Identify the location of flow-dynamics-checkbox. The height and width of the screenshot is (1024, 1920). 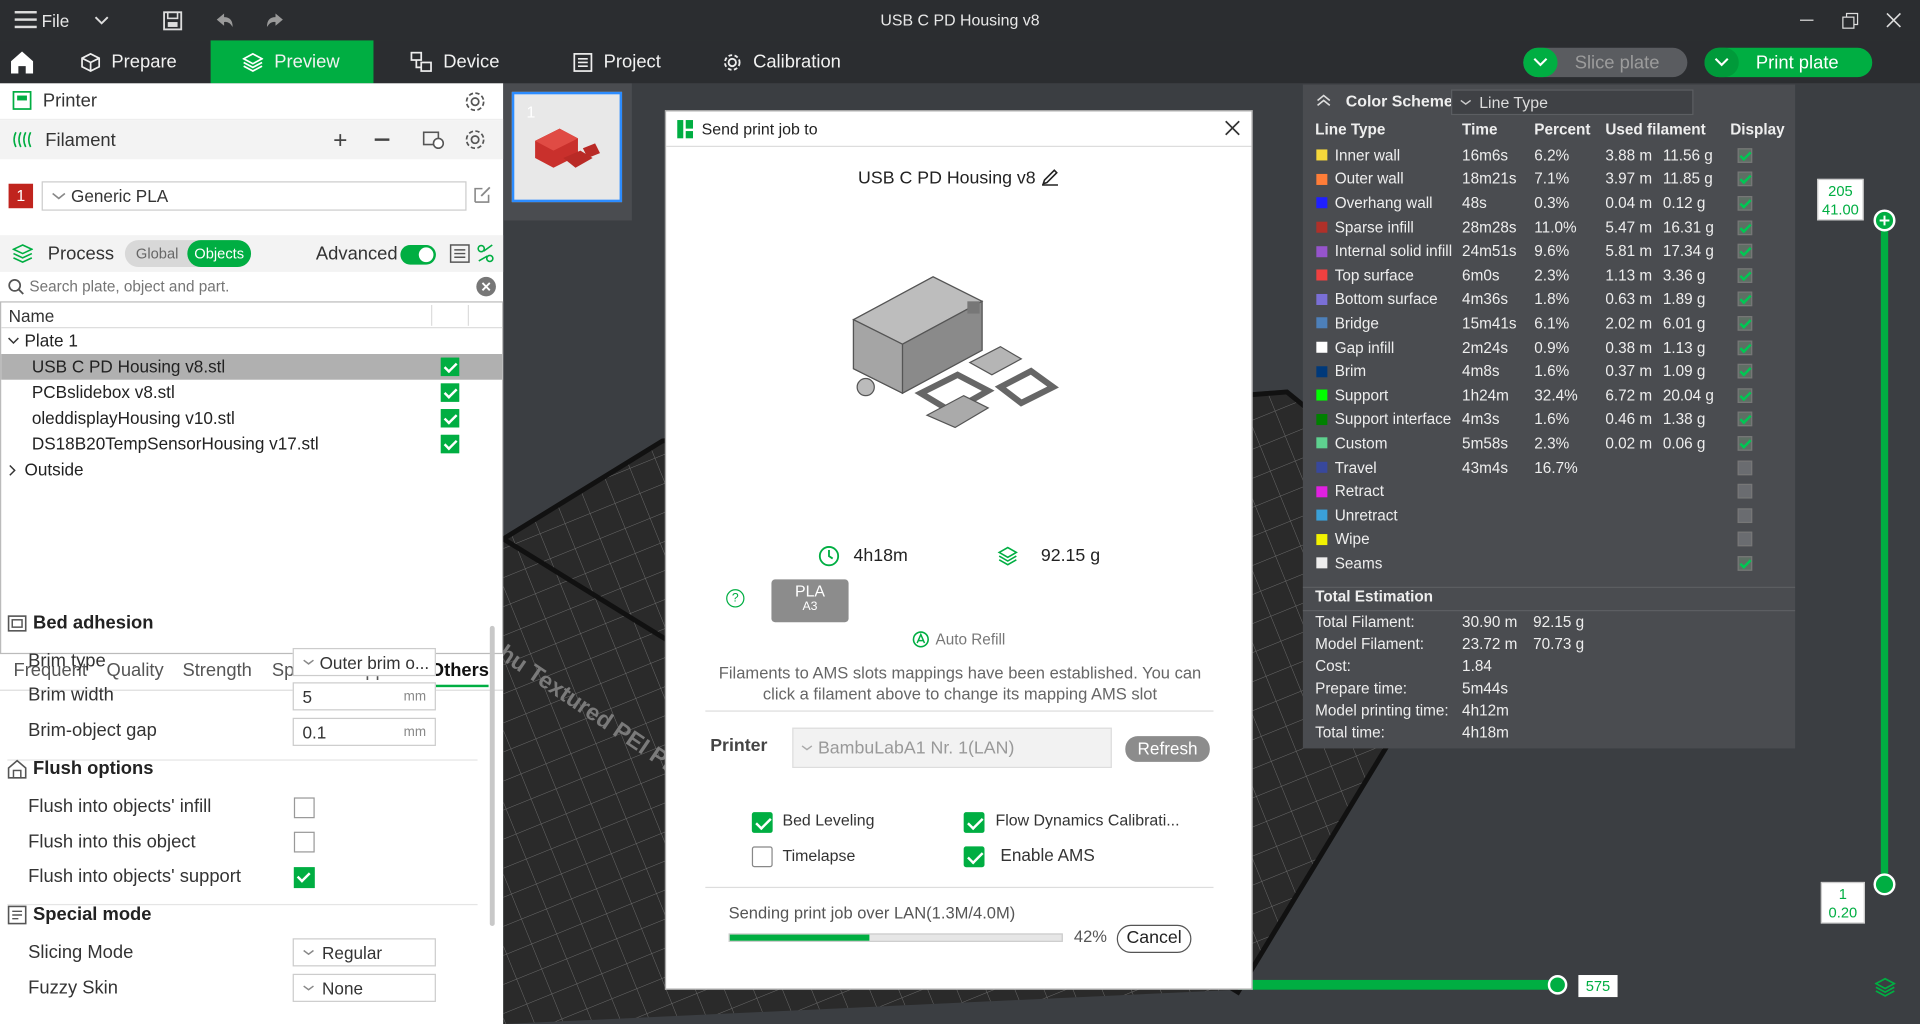
(974, 822).